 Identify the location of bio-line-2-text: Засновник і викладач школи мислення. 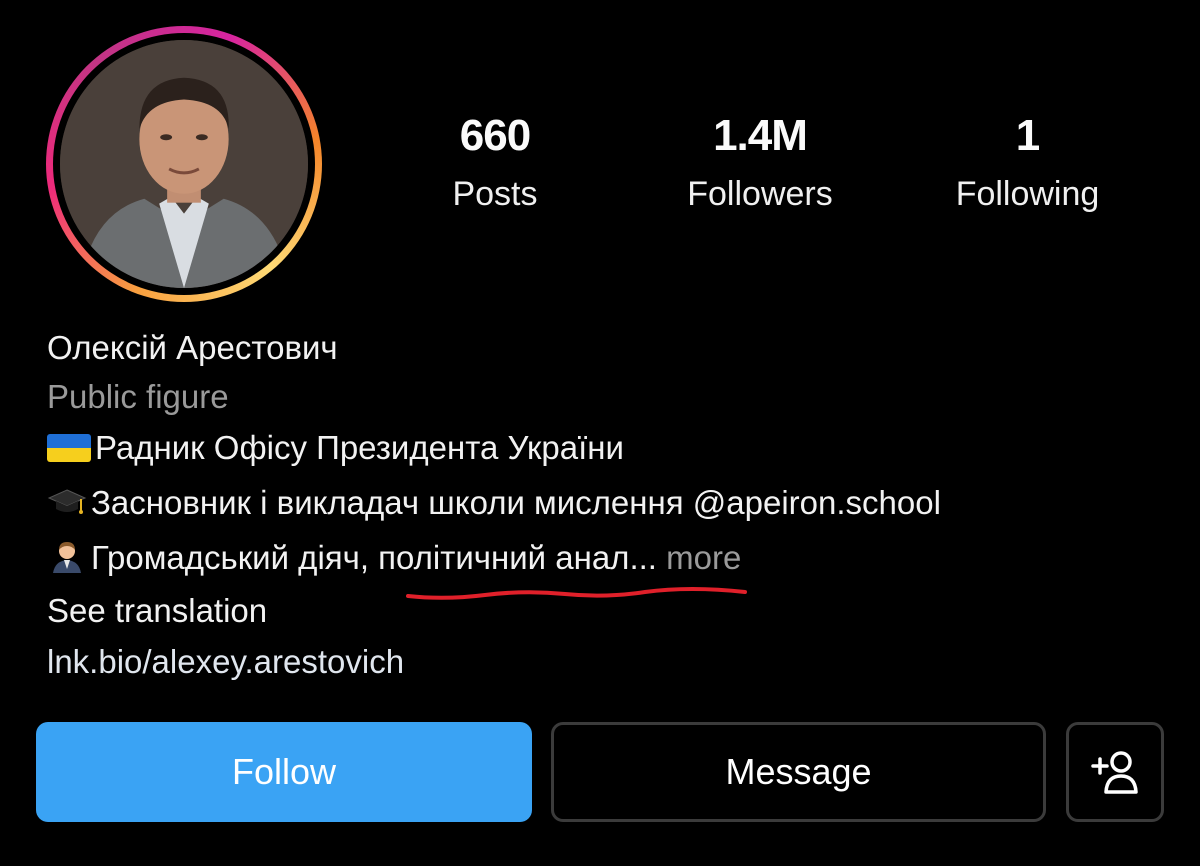
(392, 502).